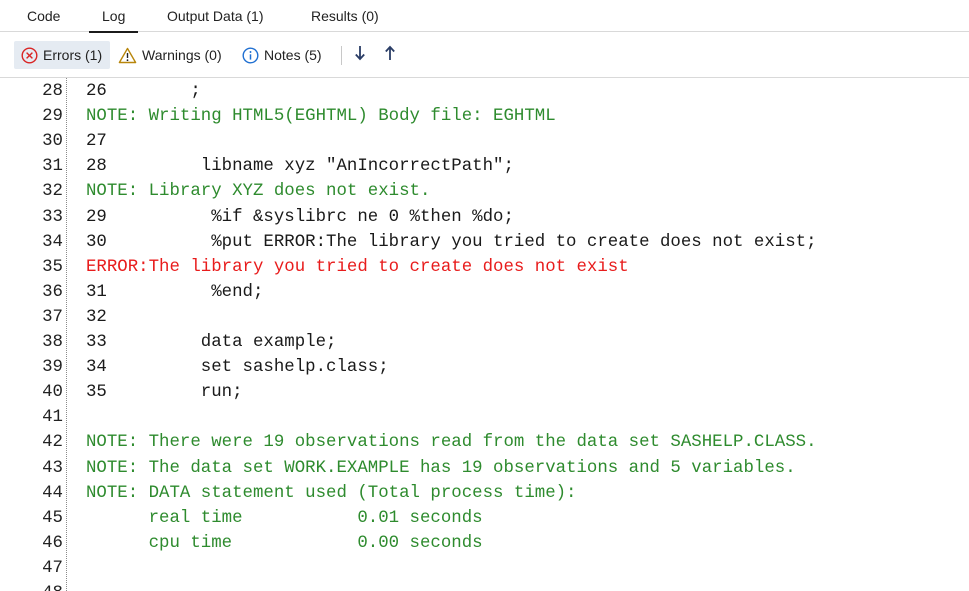 Image resolution: width=969 pixels, height=591 pixels. I want to click on line-number: 40, so click(52, 393).